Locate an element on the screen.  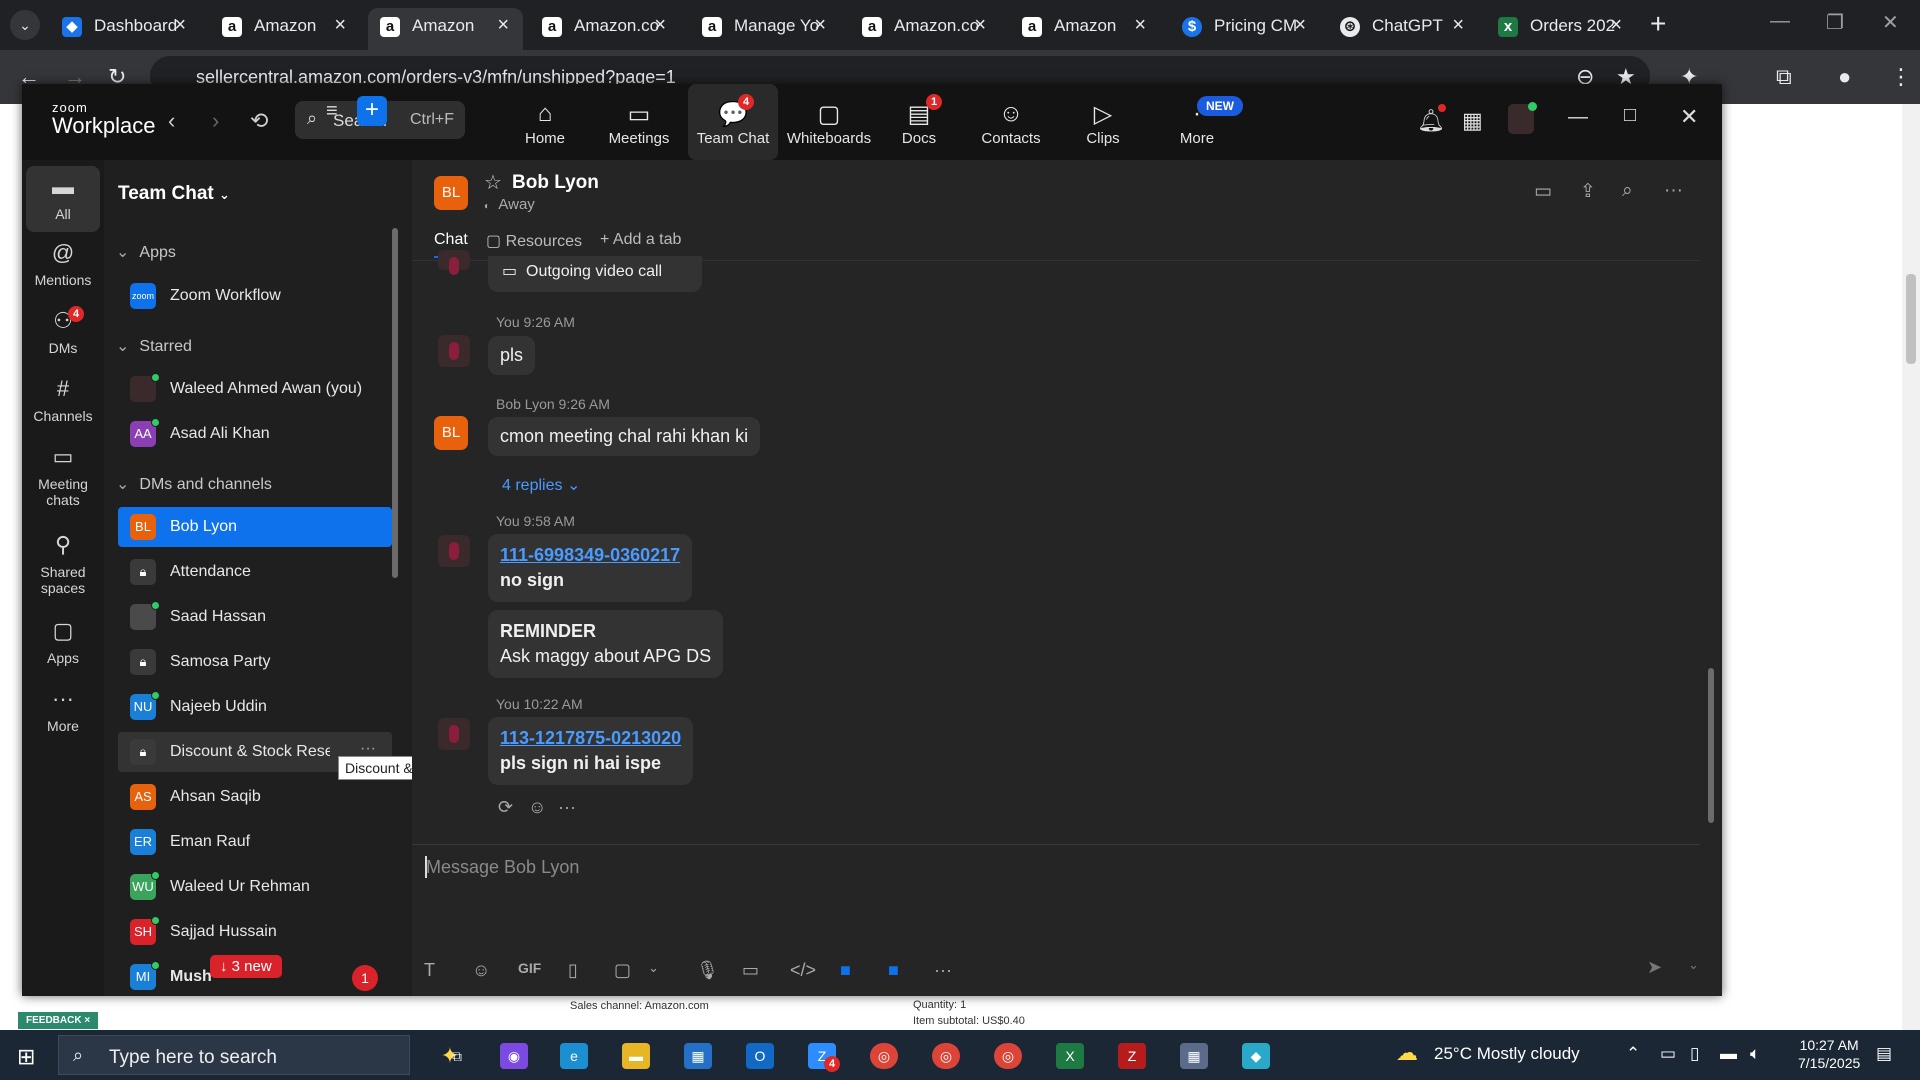
add-tab-button: + Add a tab is located at coordinates (640, 240).